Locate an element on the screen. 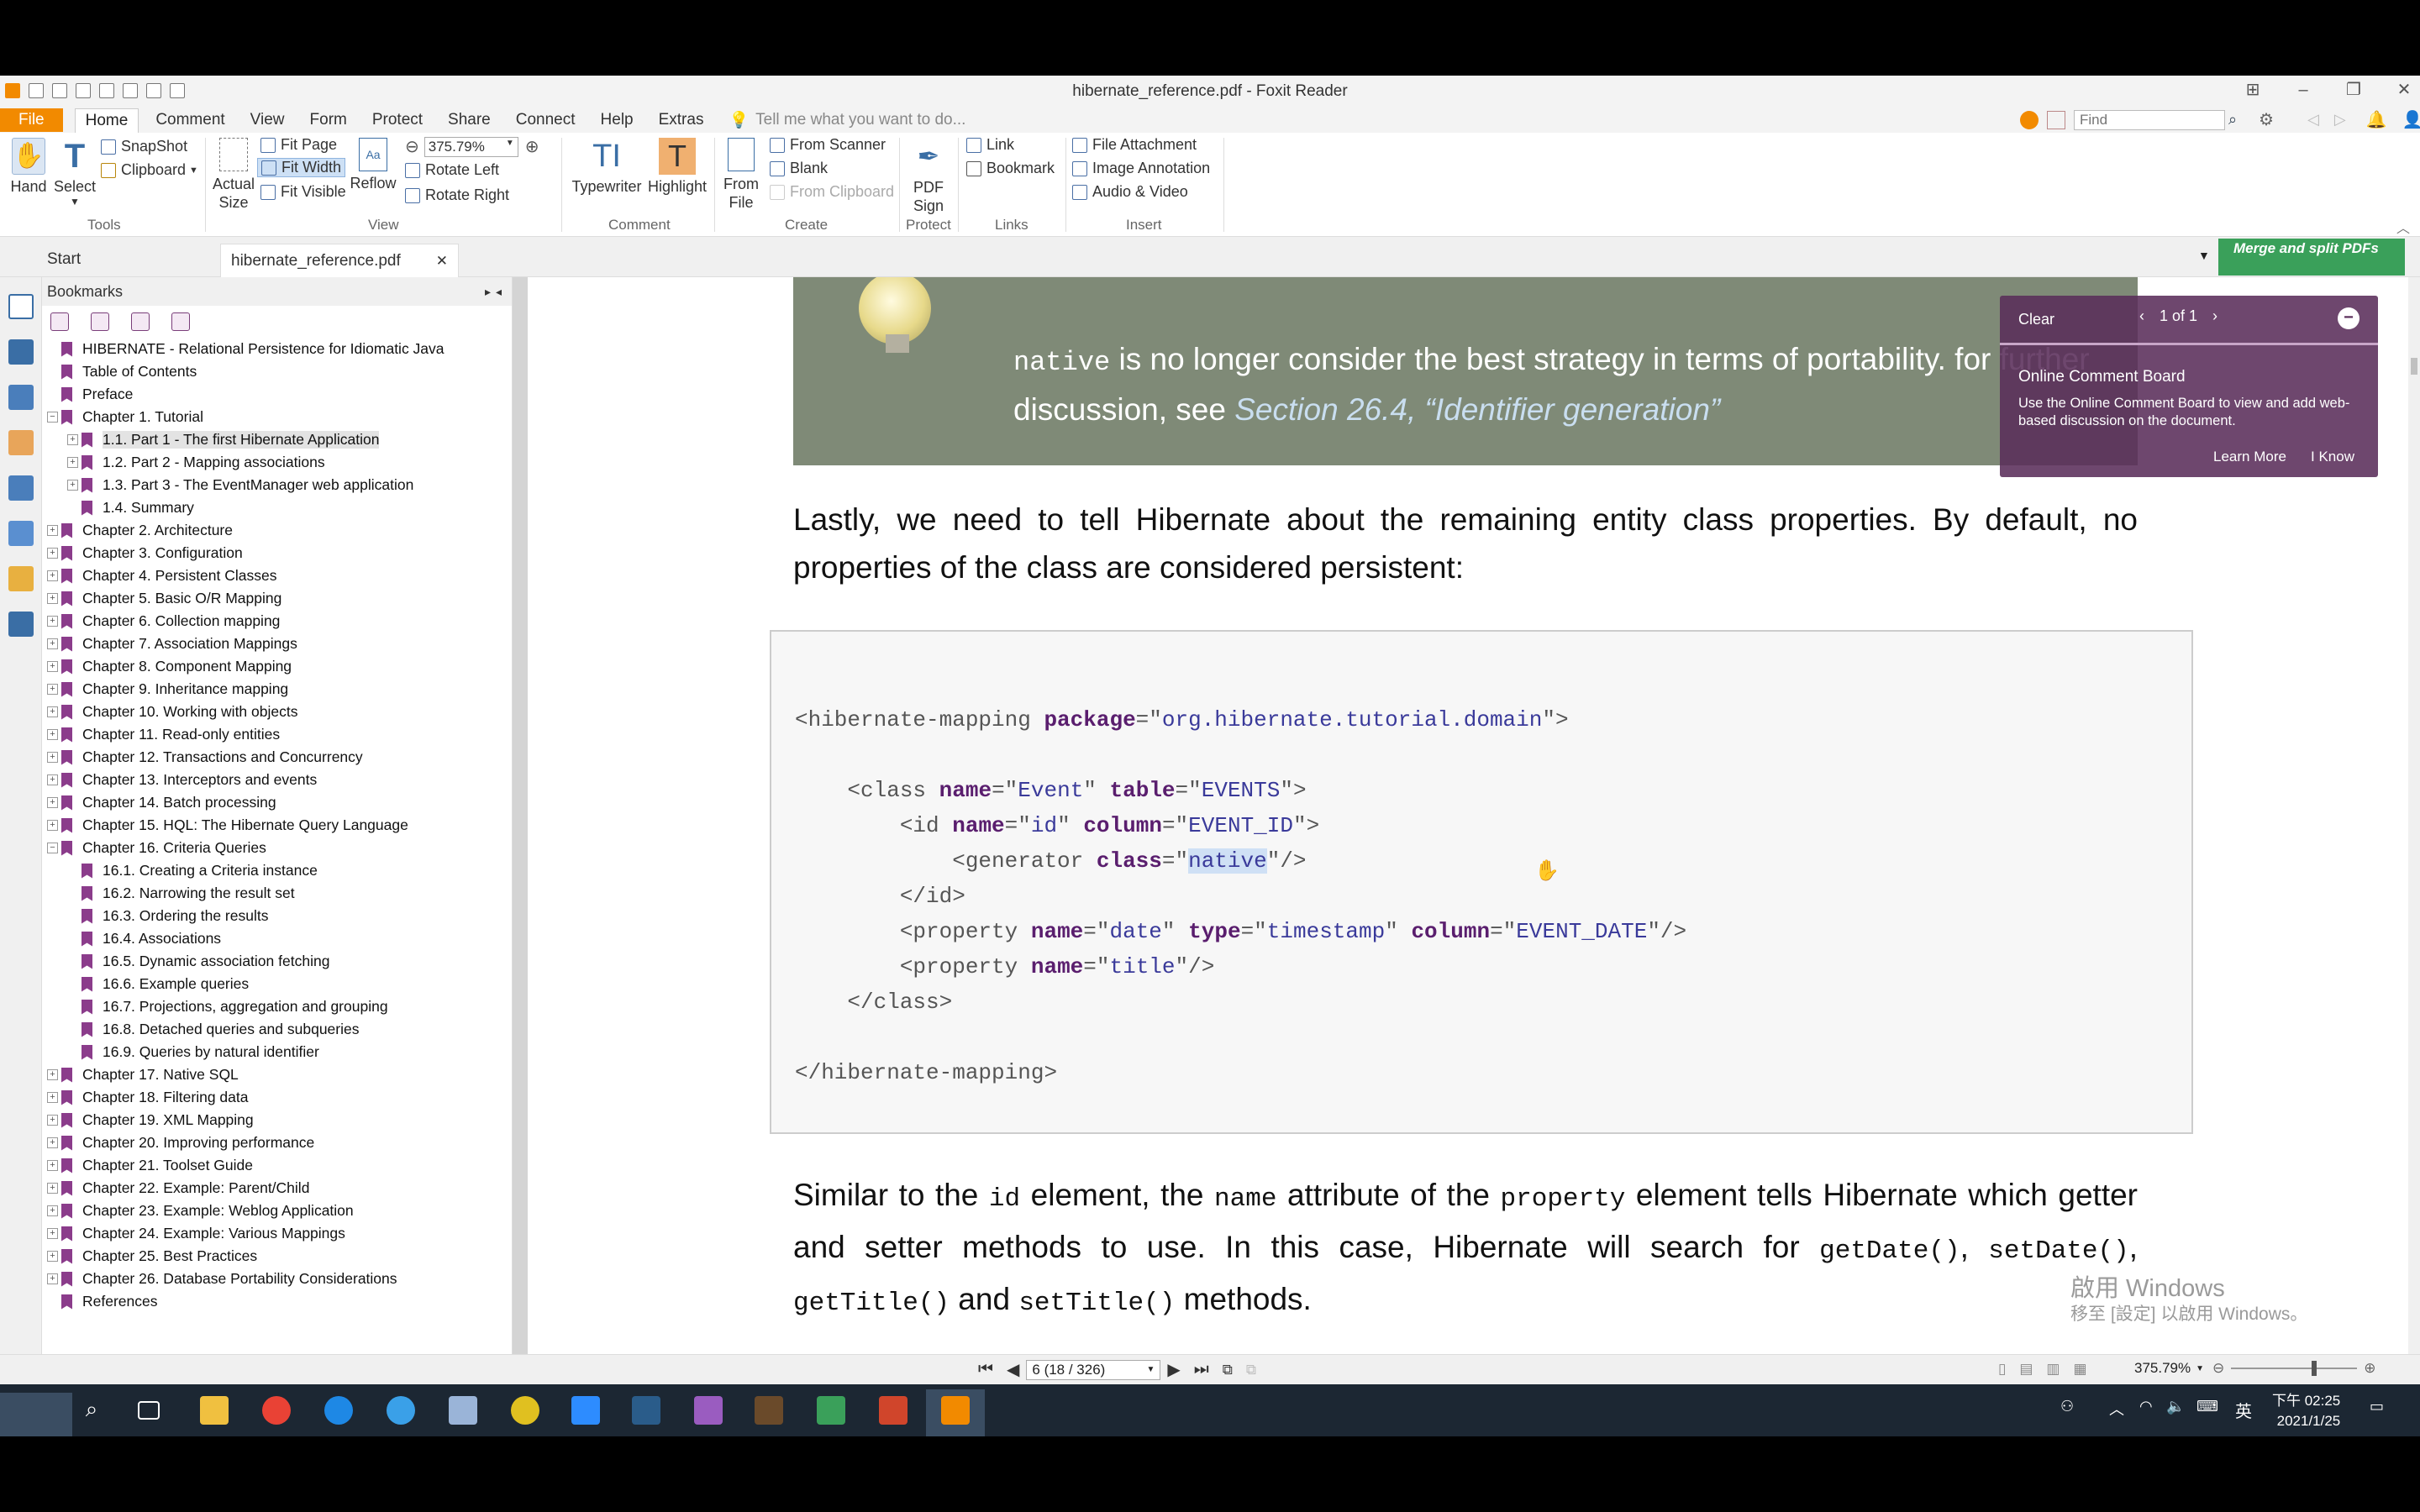  audio-video-button: Audio & Video is located at coordinates (1130, 192).